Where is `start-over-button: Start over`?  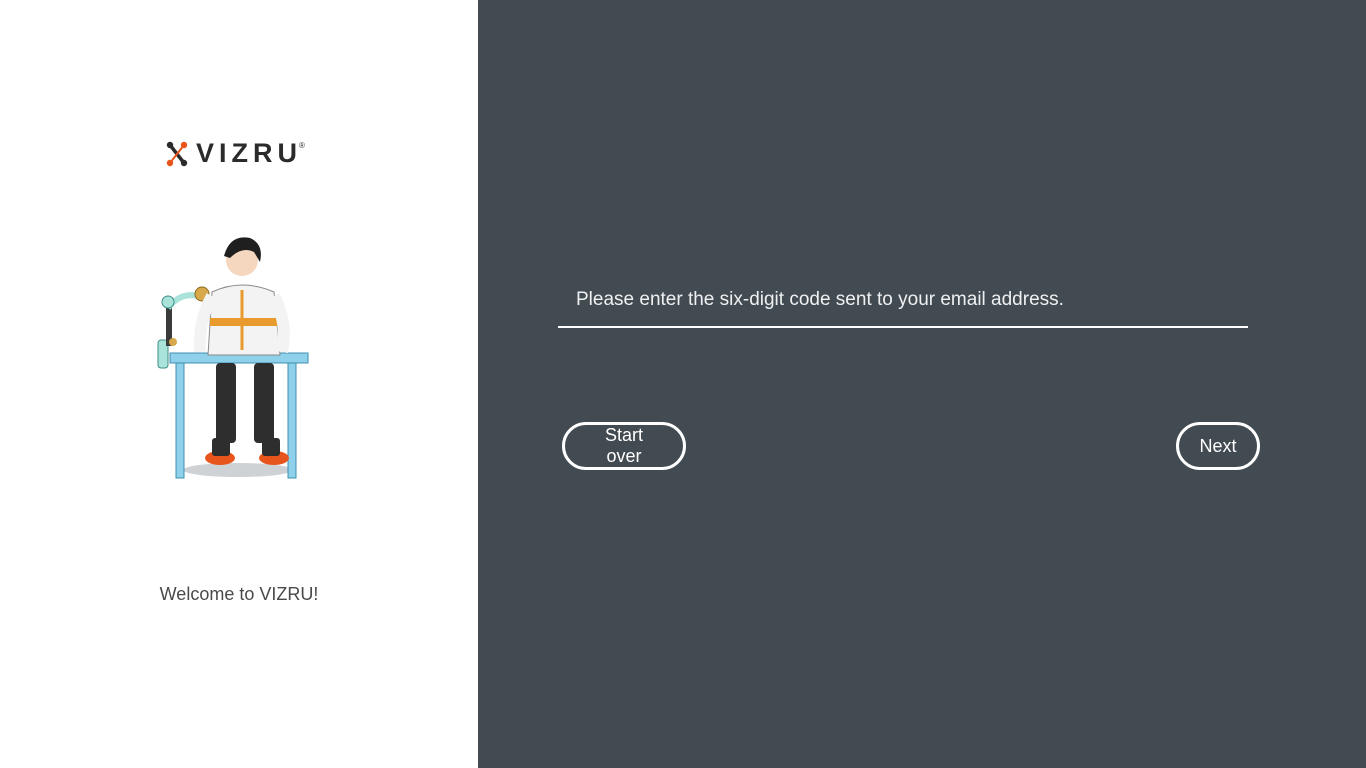 start-over-button: Start over is located at coordinates (624, 446).